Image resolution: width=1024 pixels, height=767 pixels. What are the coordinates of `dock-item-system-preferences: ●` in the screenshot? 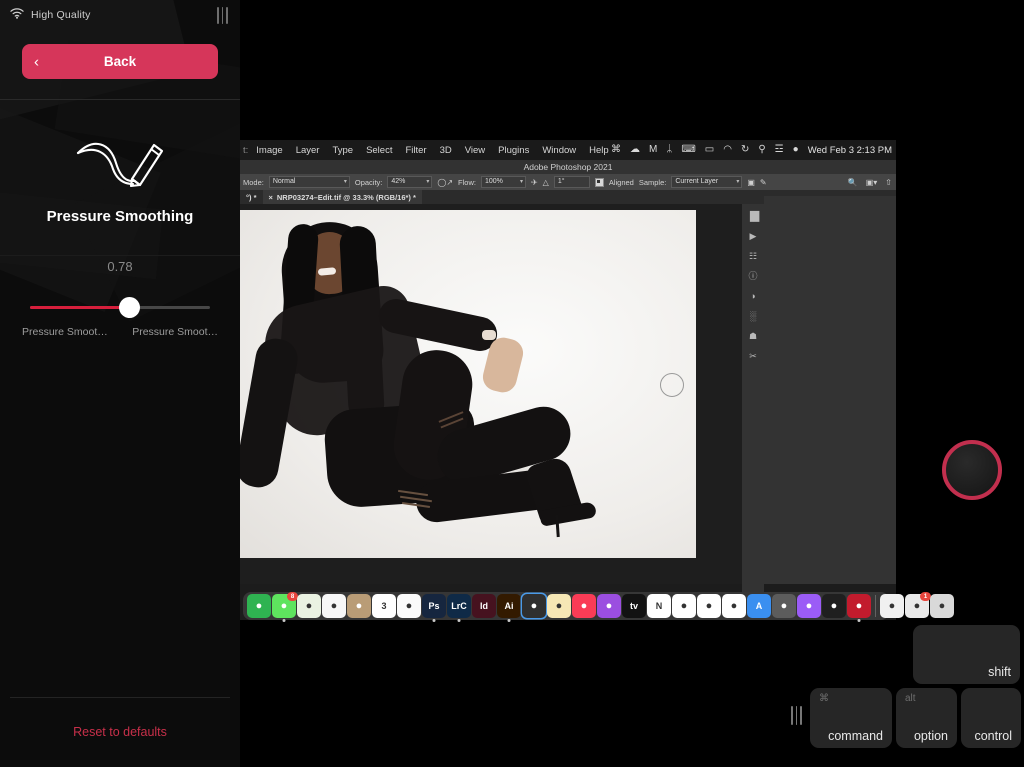 It's located at (892, 606).